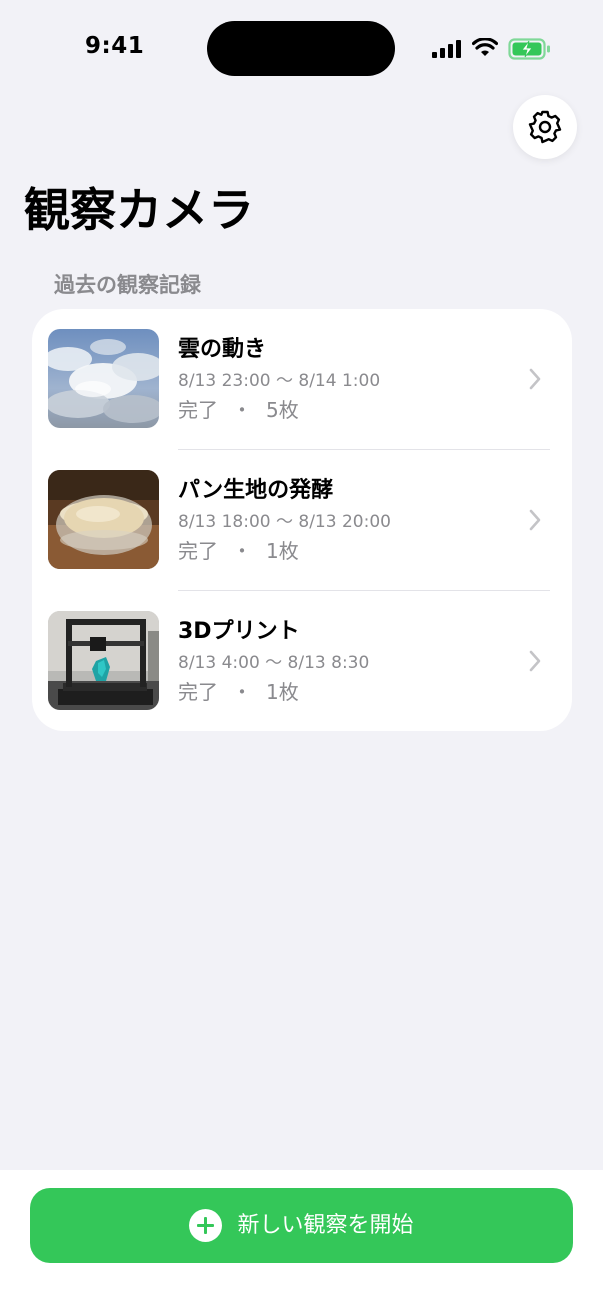  I want to click on settings-button, so click(545, 127).